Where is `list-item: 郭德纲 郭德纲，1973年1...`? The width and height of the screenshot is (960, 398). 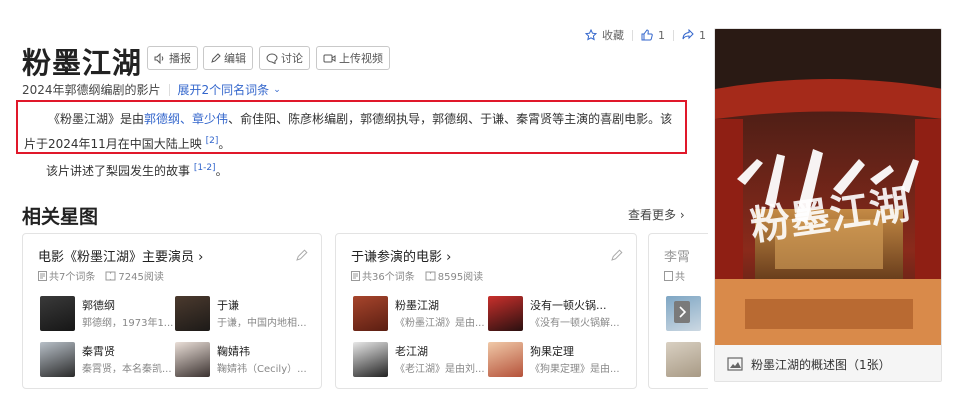
list-item: 郭德纲 郭德纲，1973年1... is located at coordinates (107, 315).